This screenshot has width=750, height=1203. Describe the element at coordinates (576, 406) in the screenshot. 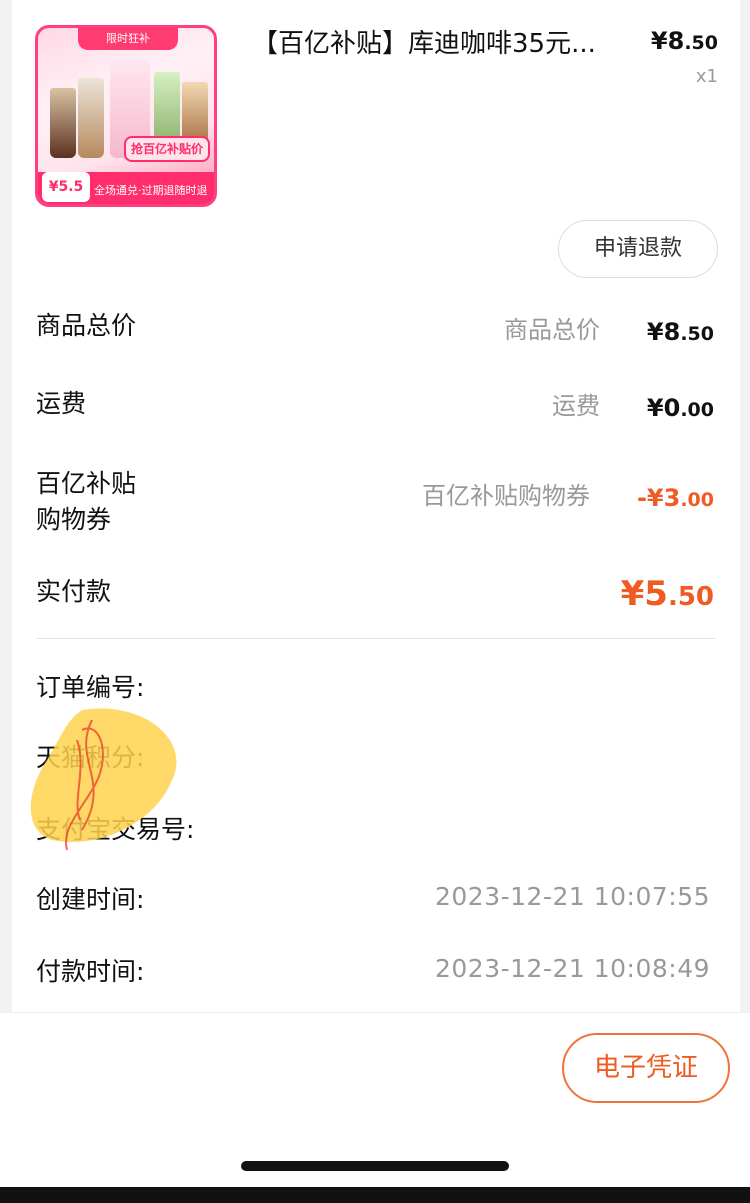

I see `summary-mid-text: 运费` at that location.